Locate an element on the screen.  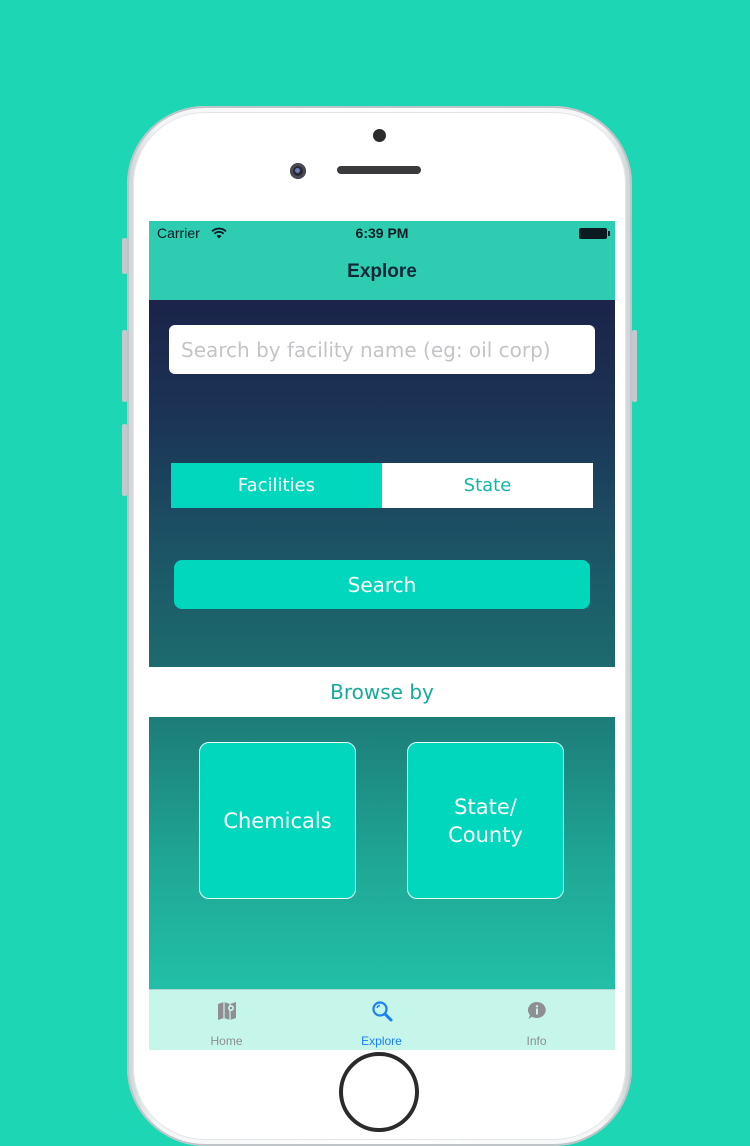
home-button is located at coordinates (379, 1092).